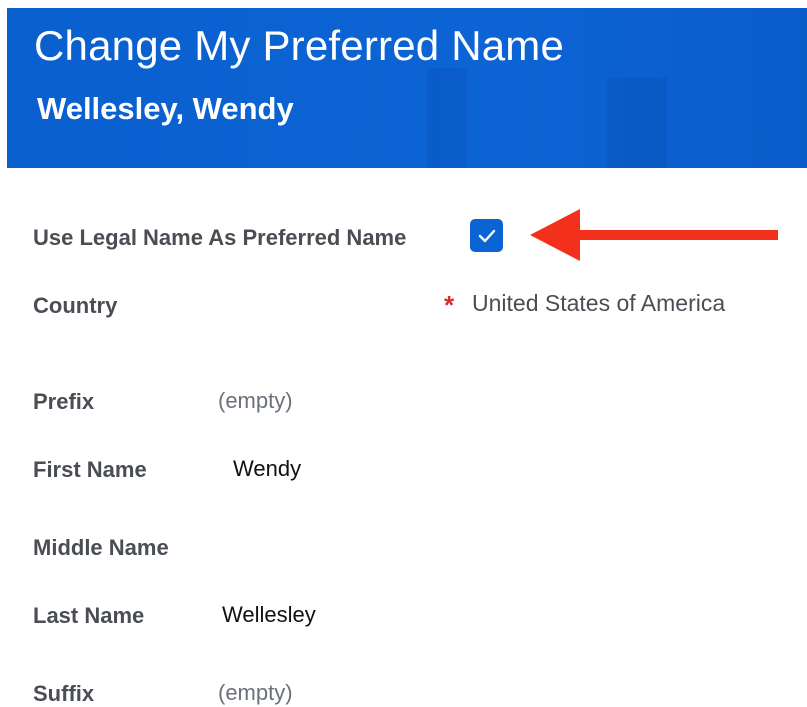 Image resolution: width=807 pixels, height=707 pixels. Describe the element at coordinates (90, 469) in the screenshot. I see `first-name-label: First Name` at that location.